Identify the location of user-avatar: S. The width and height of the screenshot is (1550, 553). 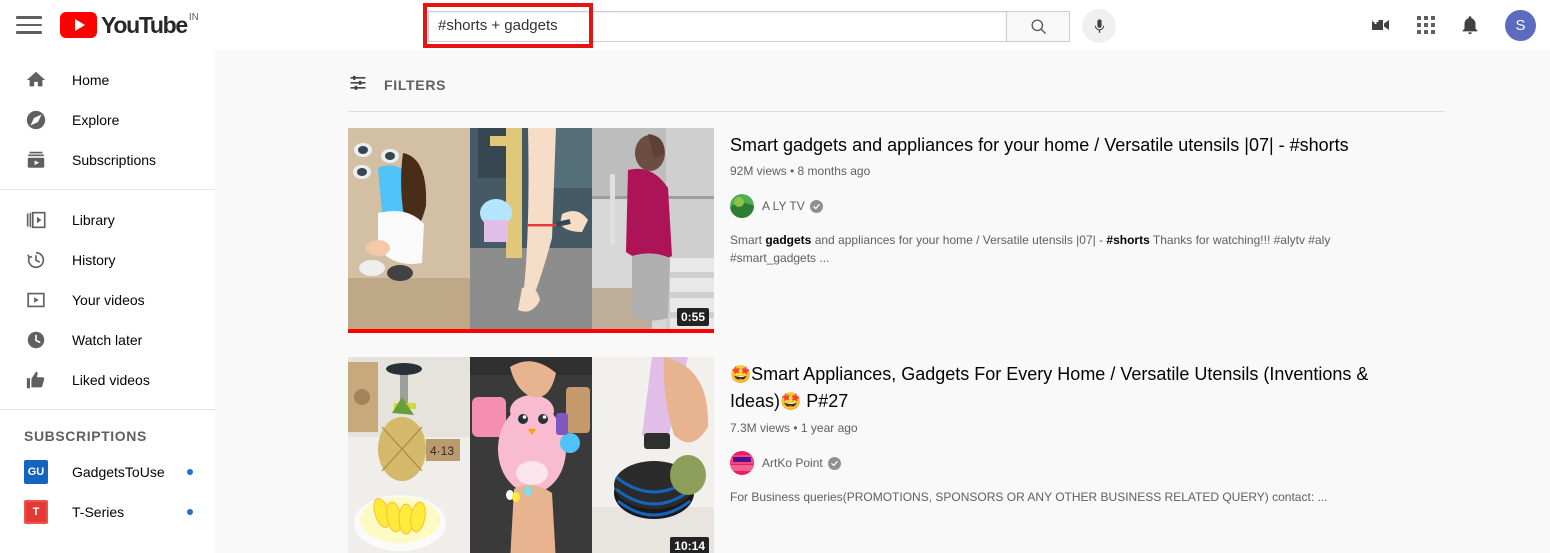
(1520, 25).